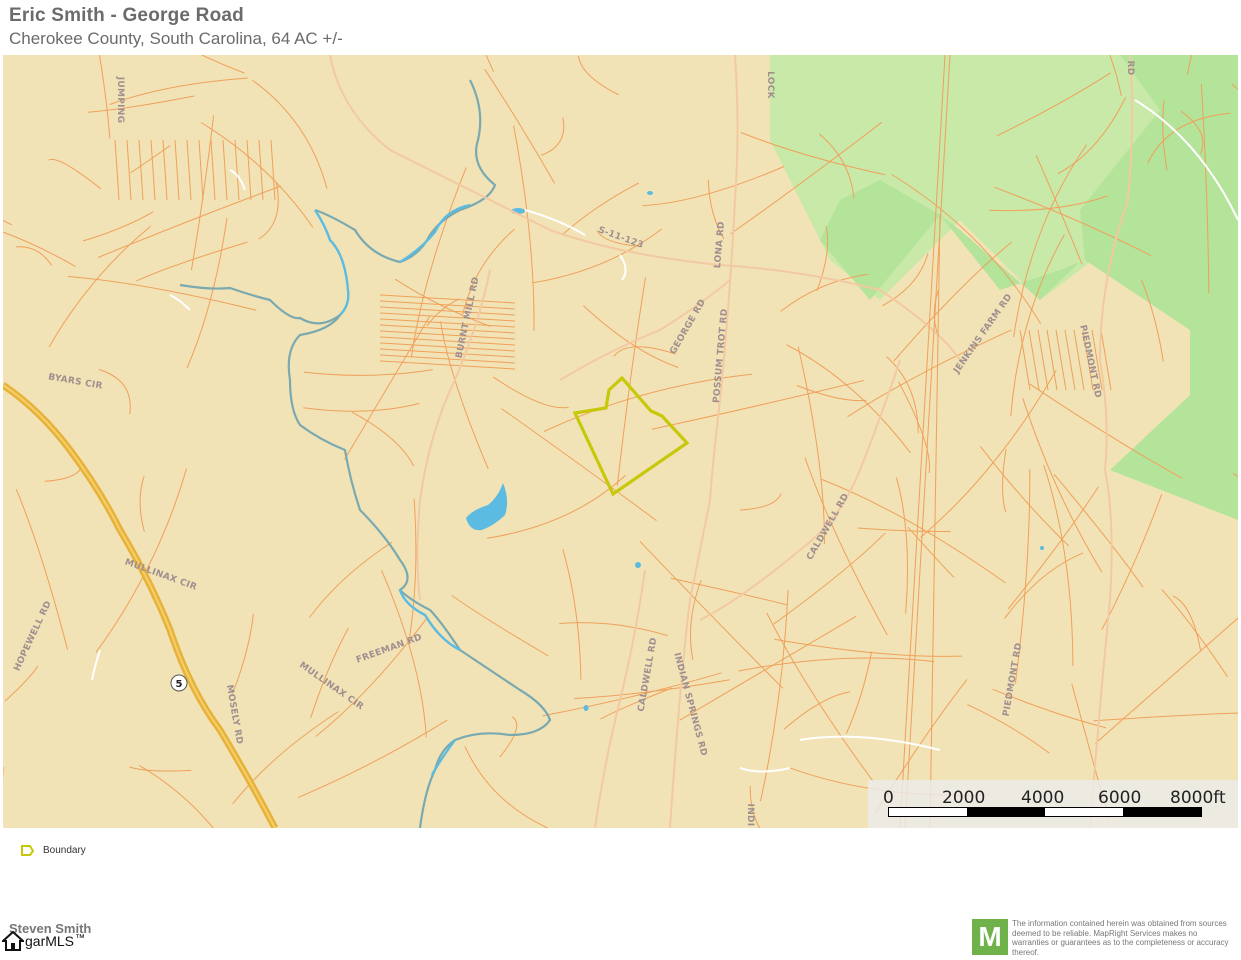 This screenshot has width=1241, height=960. What do you see at coordinates (13, 940) in the screenshot?
I see `house-icon` at bounding box center [13, 940].